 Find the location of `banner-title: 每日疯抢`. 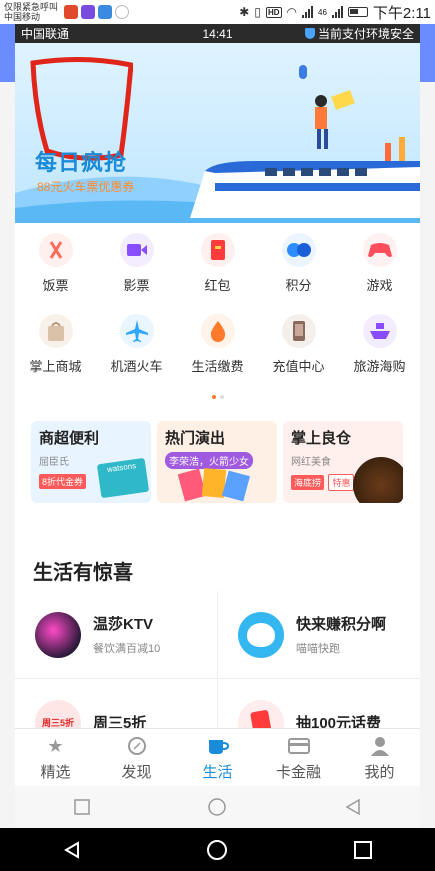

banner-title: 每日疯抢 is located at coordinates (81, 162).